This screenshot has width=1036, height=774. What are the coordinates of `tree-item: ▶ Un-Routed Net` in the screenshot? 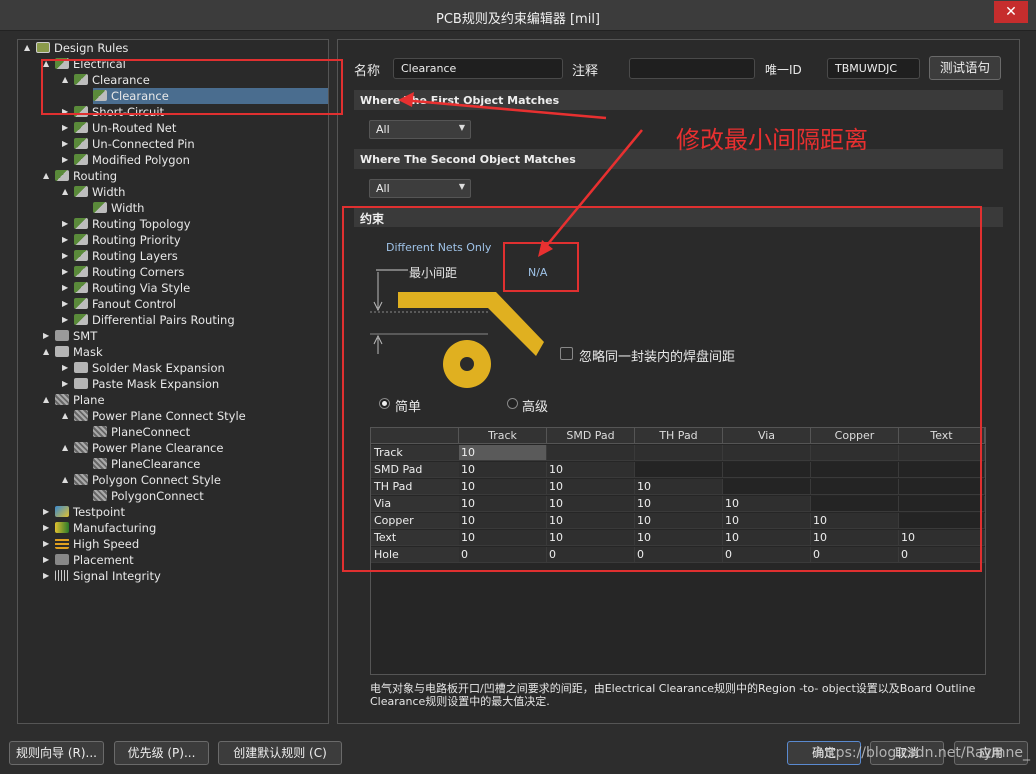 It's located at (119, 128).